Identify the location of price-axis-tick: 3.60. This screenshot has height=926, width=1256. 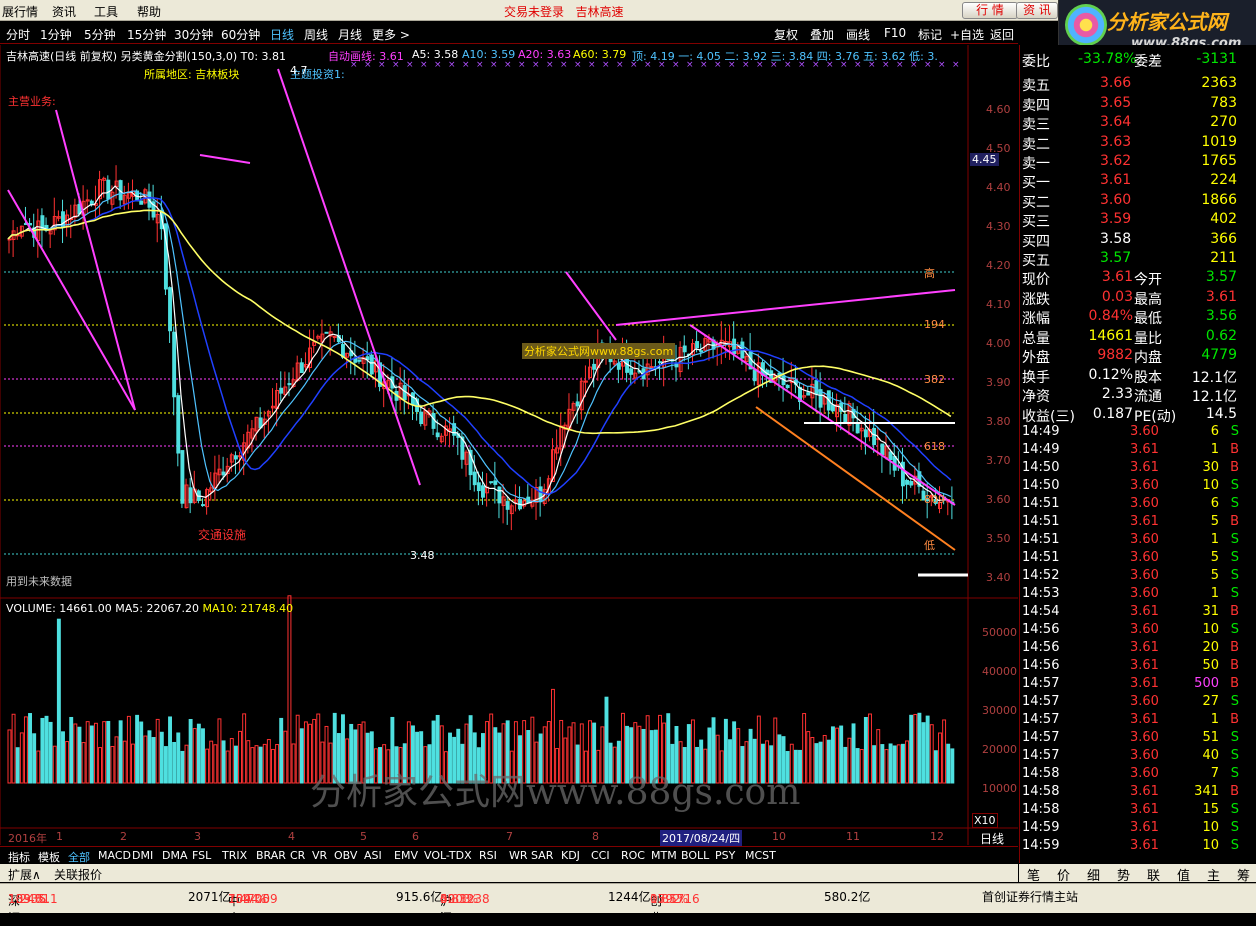
(998, 499).